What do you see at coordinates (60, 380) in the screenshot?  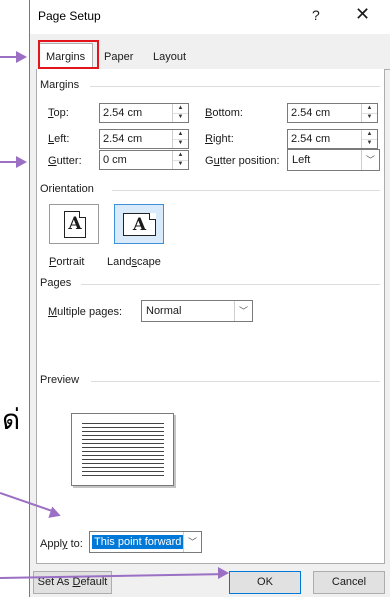 I see `preview-group-label: Preview` at bounding box center [60, 380].